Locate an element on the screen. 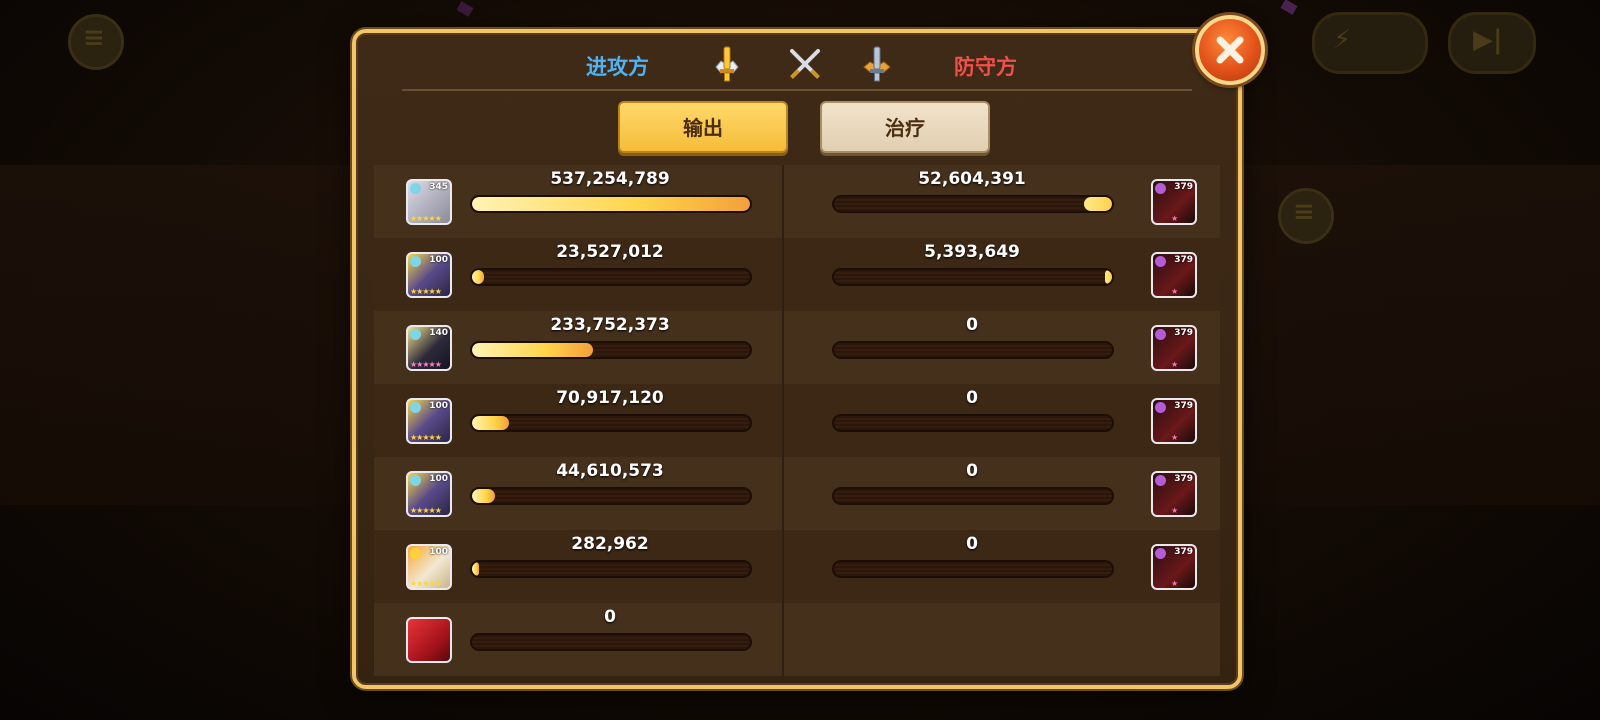 This screenshot has width=1600, height=720. attacker-value: 282,962 is located at coordinates (610, 544).